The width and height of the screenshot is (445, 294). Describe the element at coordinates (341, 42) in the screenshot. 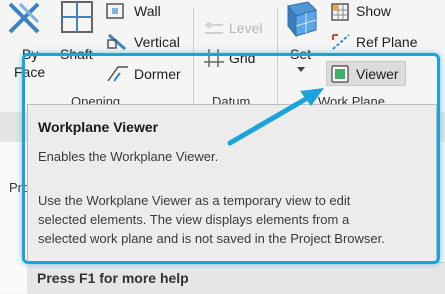

I see `ref-plane-icon` at that location.